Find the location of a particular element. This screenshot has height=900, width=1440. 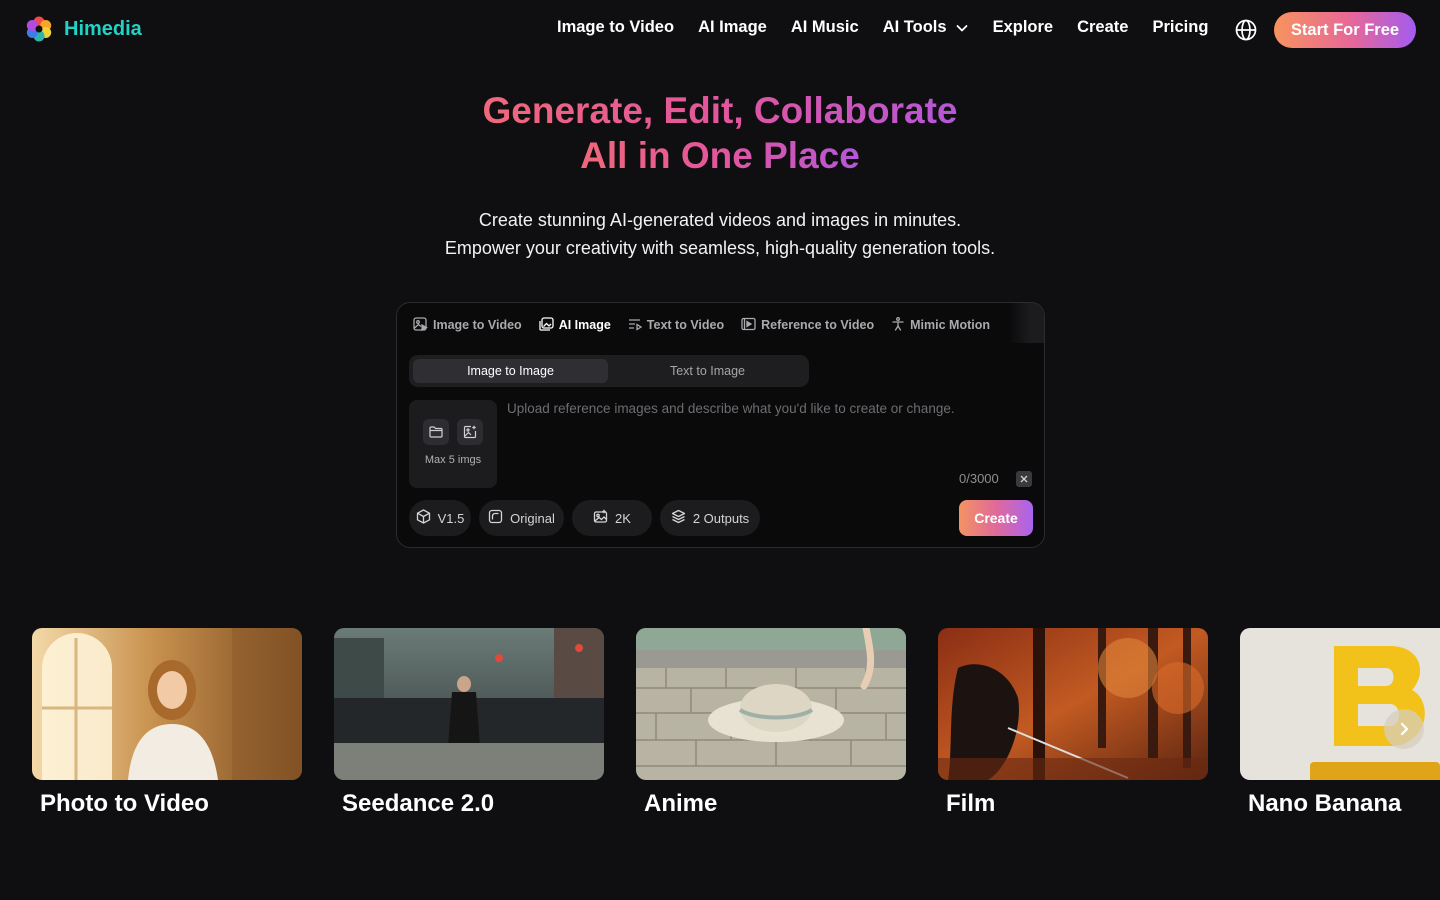

ratio-icon is located at coordinates (499, 518).